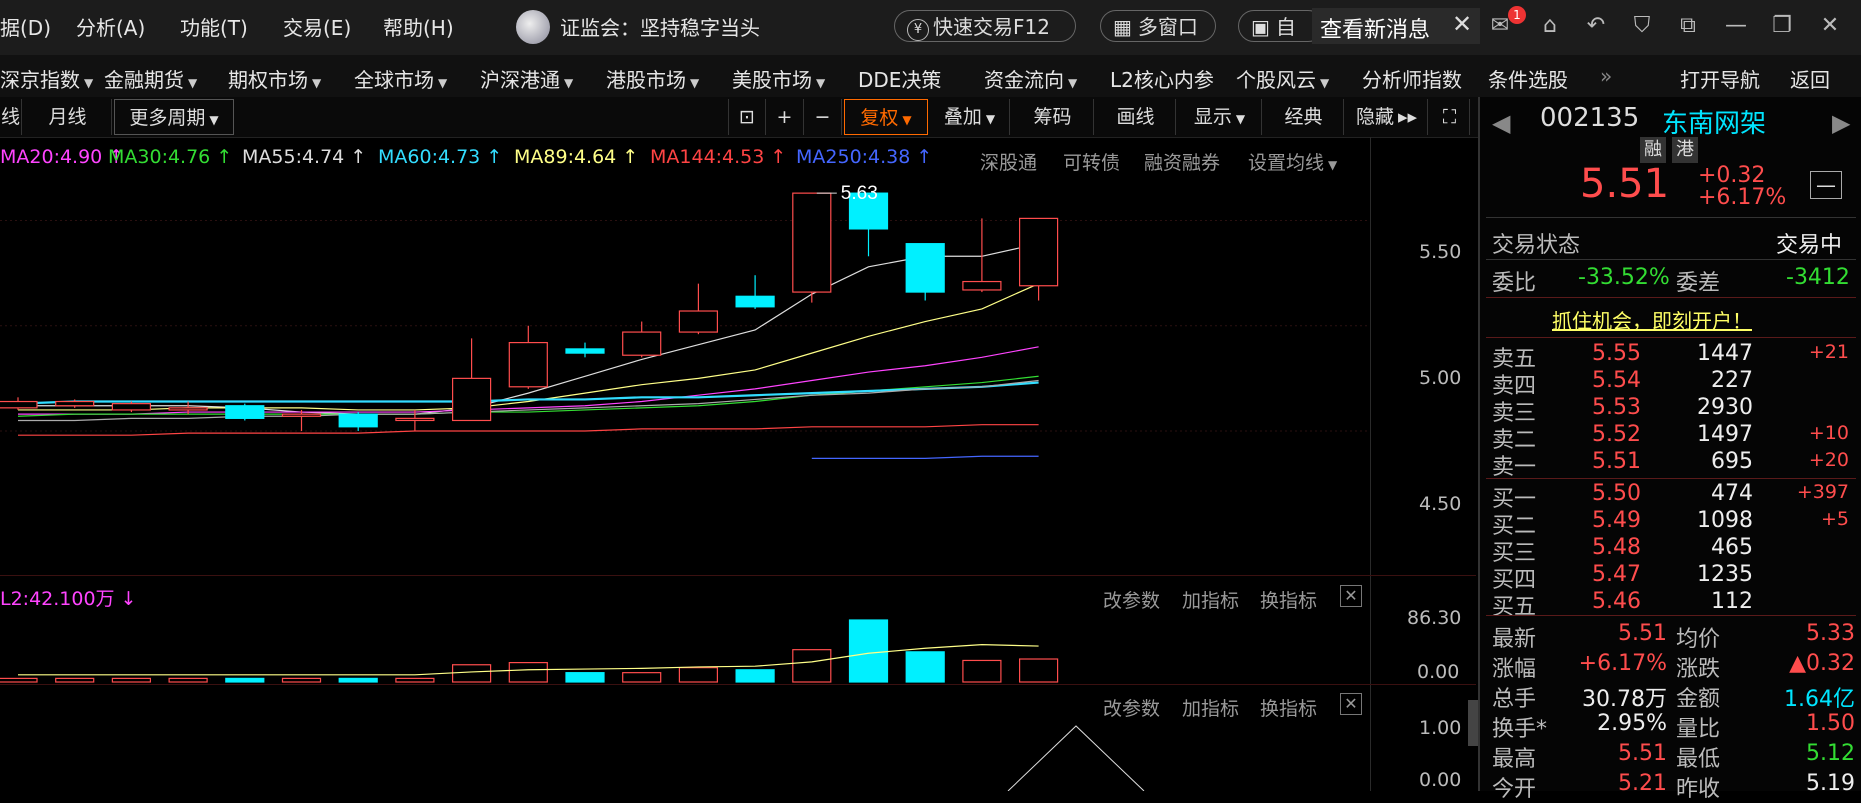 This screenshot has height=803, width=1861. Describe the element at coordinates (1514, 607) in the screenshot. I see `bid-level-label: 买五` at that location.